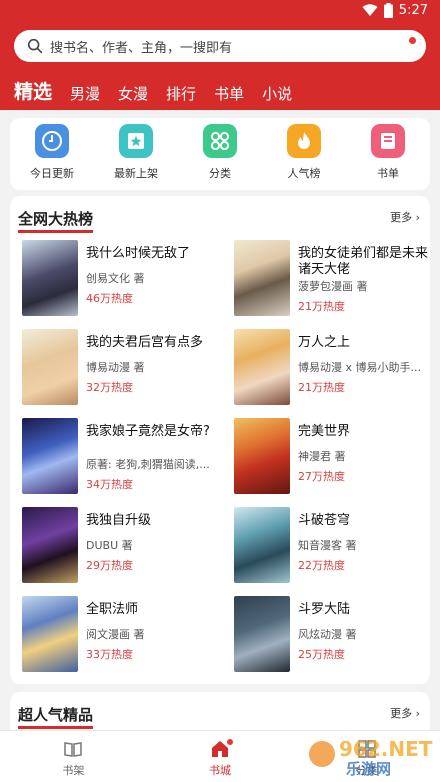  What do you see at coordinates (327, 634) in the screenshot?
I see `book-author: 风炫动漫 著` at bounding box center [327, 634].